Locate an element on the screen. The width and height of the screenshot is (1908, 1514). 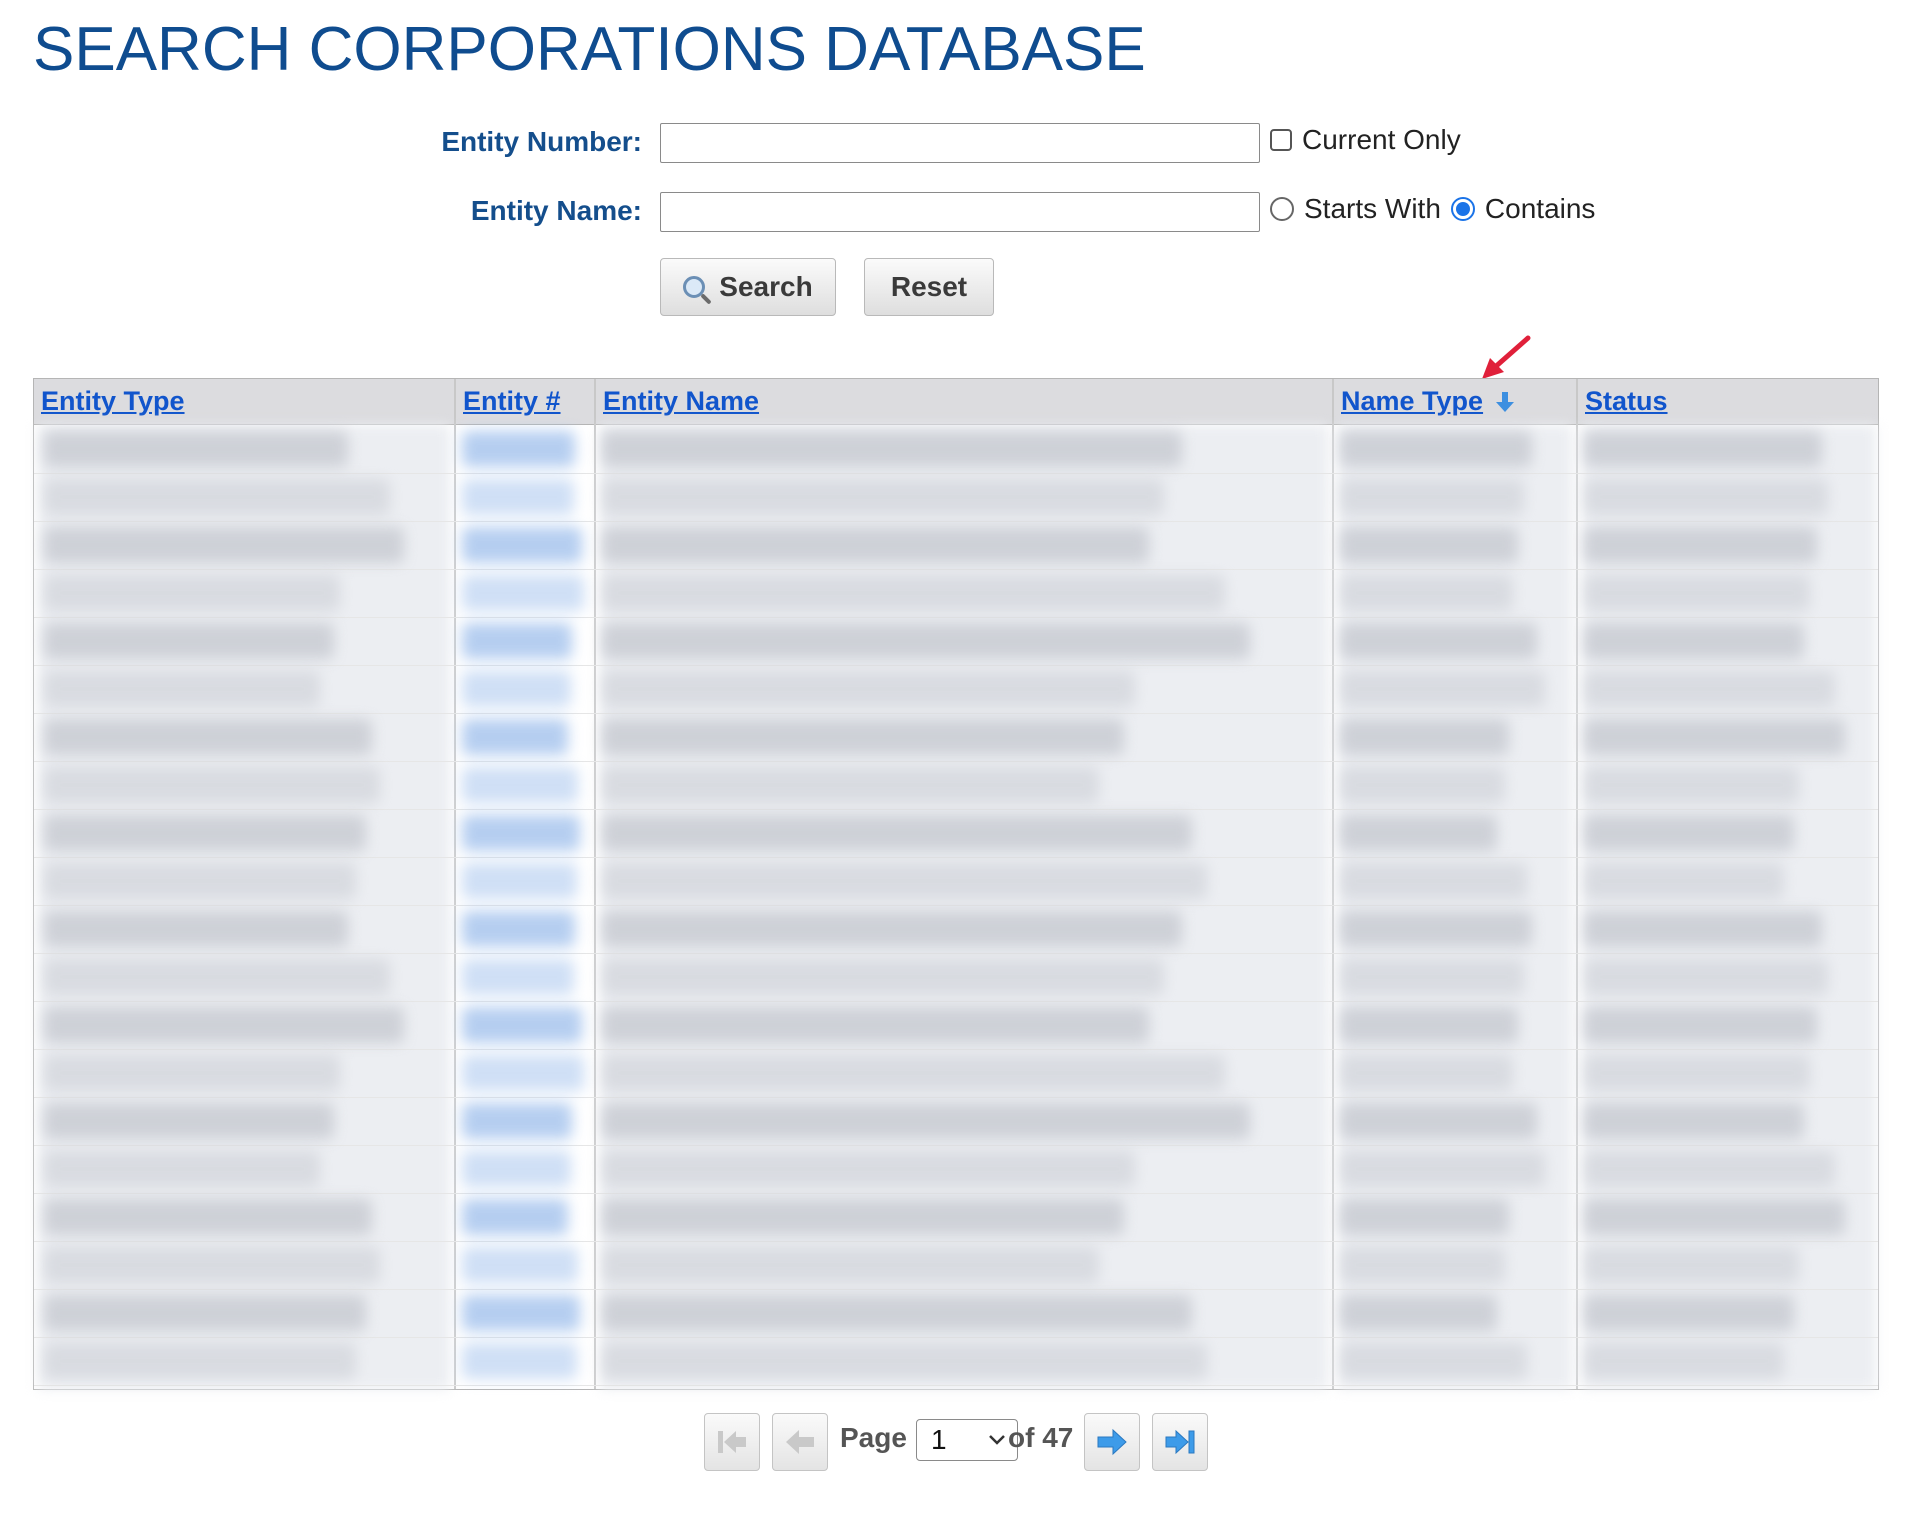
col-header-entity-number: Entity # is located at coordinates (525, 401).